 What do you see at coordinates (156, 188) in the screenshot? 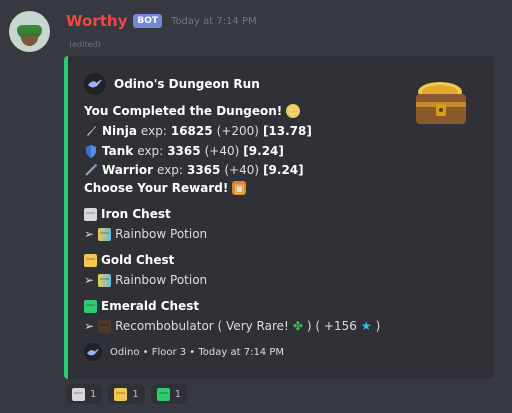
I see `choose-reward-text: Choose Your Reward!` at bounding box center [156, 188].